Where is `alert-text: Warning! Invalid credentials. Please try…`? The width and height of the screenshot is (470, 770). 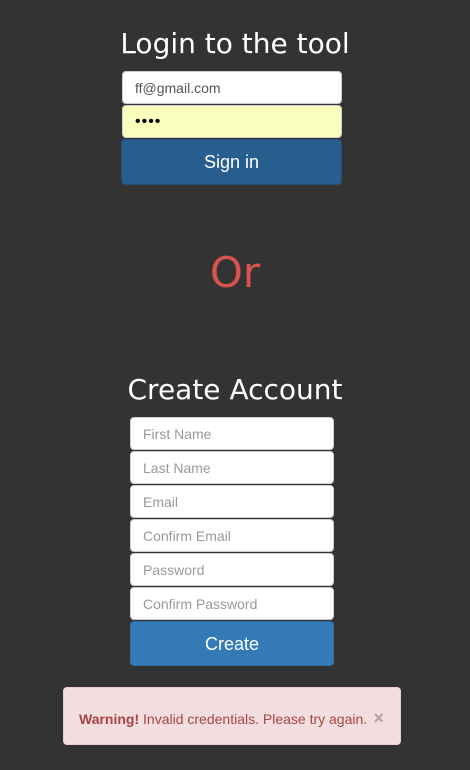 alert-text: Warning! Invalid credentials. Please try… is located at coordinates (223, 719).